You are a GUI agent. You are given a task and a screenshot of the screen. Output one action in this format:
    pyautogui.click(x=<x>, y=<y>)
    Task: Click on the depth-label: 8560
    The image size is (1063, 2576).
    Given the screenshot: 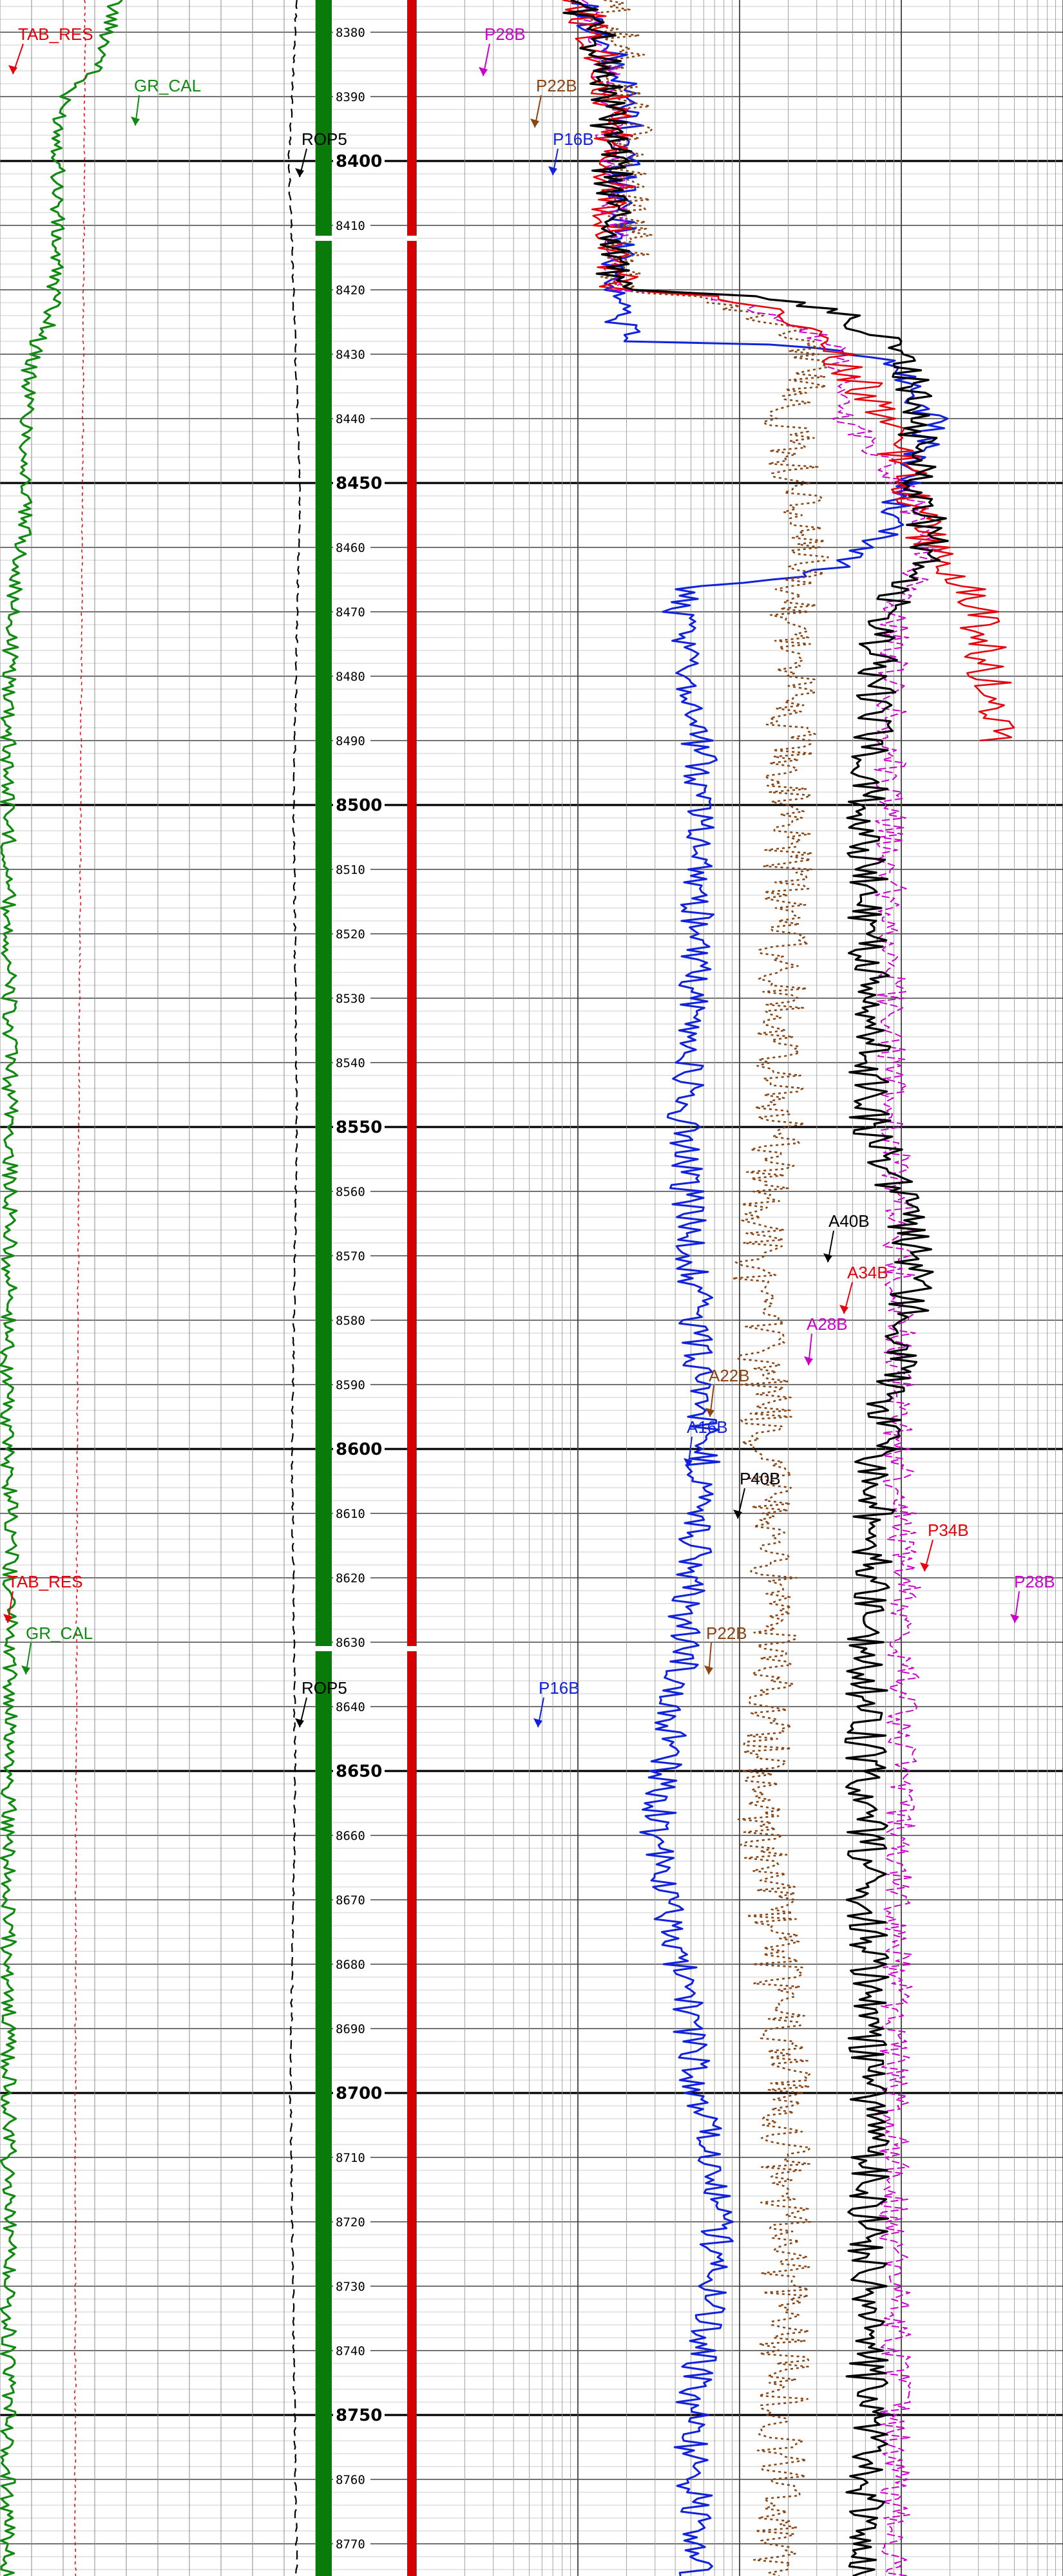 What is the action you would take?
    pyautogui.click(x=351, y=1192)
    